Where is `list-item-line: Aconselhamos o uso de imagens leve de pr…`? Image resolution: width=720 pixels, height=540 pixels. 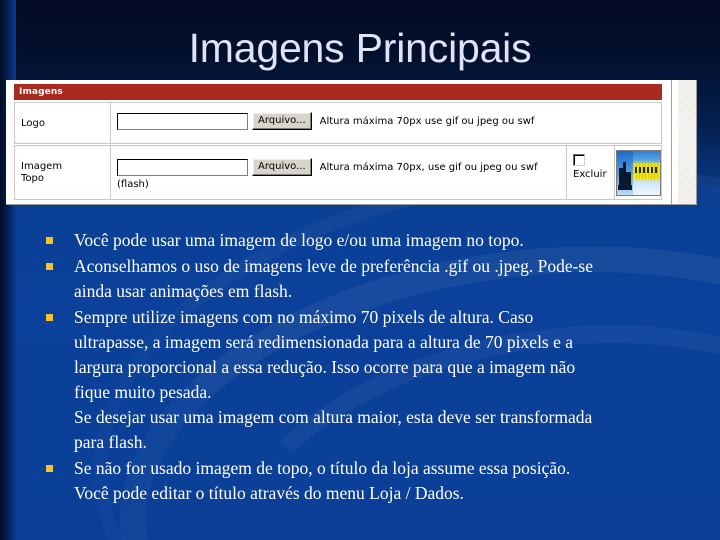 list-item-line: Aconselhamos o uso de imagens leve de pr… is located at coordinates (334, 266).